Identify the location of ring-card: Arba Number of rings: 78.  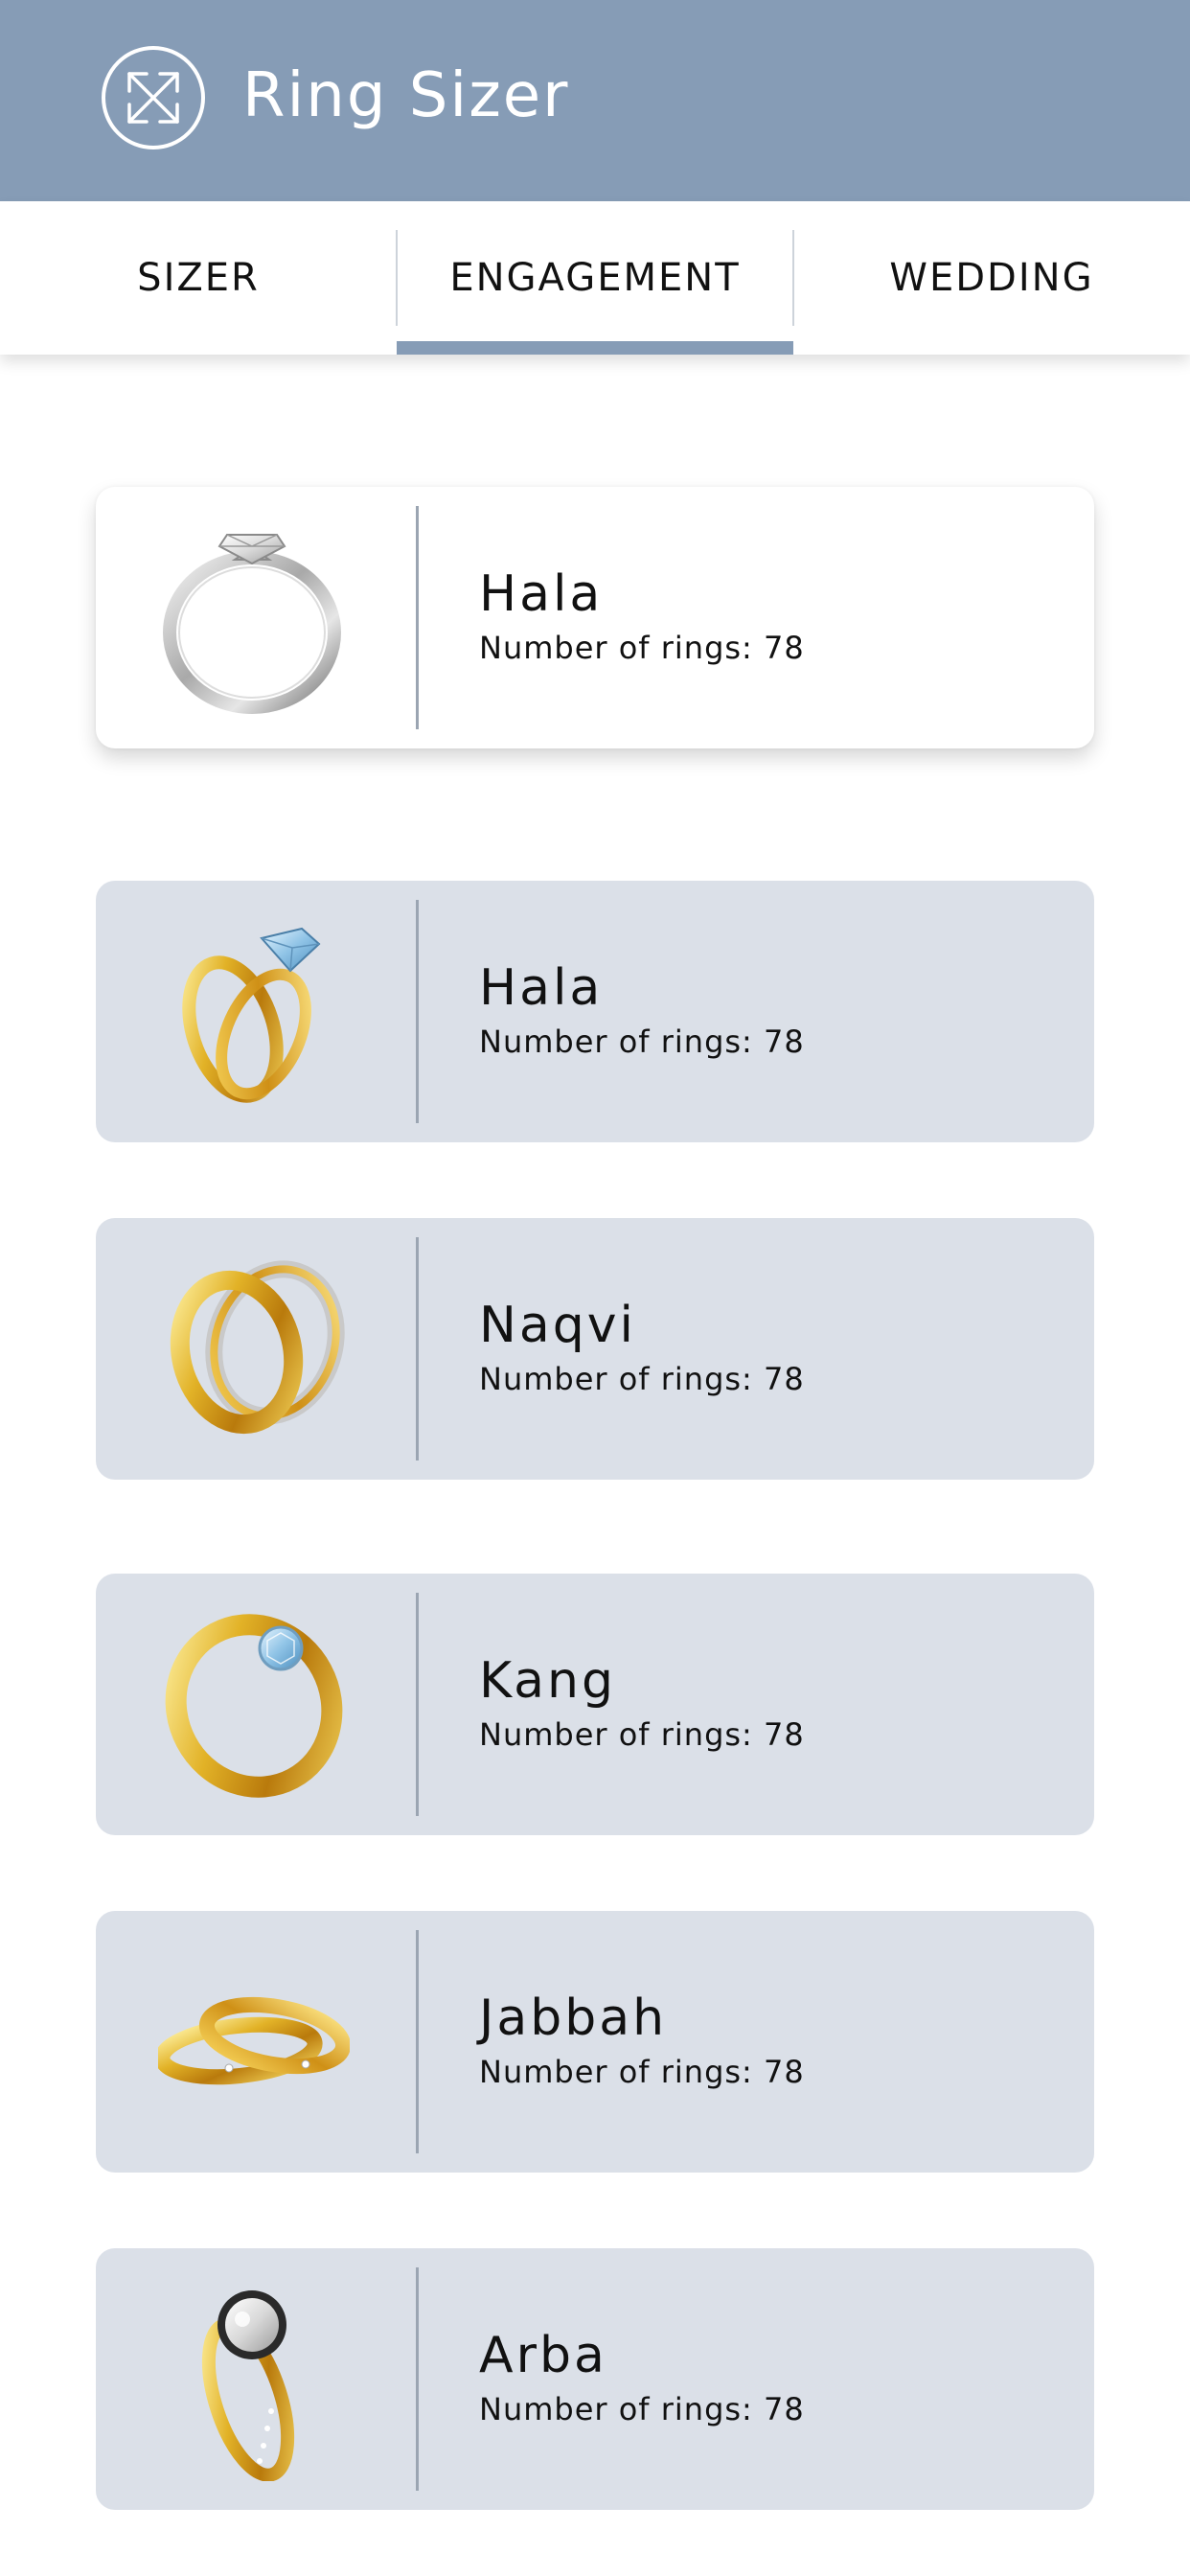
(595, 2379).